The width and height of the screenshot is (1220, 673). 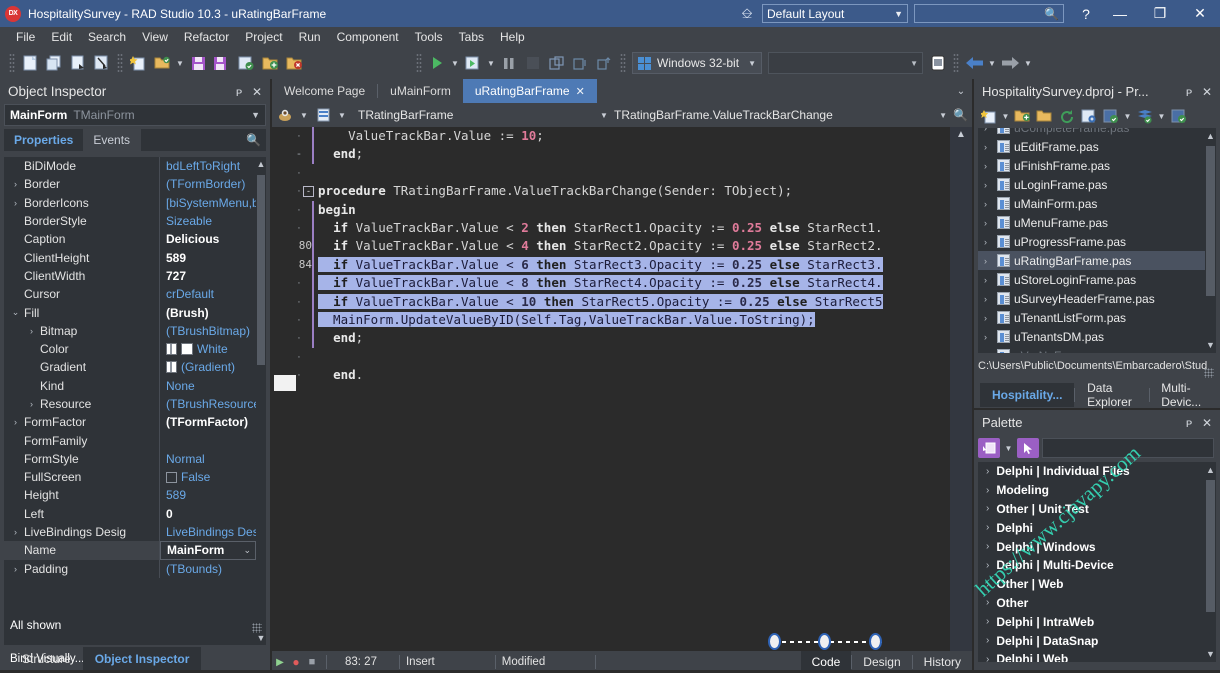 I want to click on scroll-up-icon: ▲, so click(x=1210, y=136).